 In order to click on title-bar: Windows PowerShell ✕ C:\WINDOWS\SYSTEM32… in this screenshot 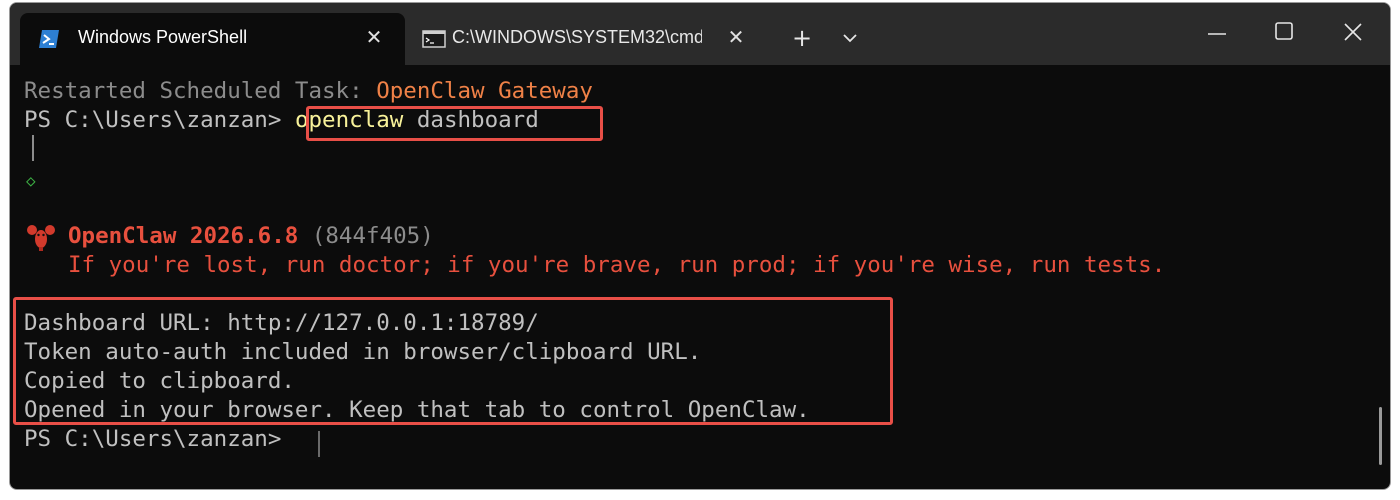, I will do `click(700, 34)`.